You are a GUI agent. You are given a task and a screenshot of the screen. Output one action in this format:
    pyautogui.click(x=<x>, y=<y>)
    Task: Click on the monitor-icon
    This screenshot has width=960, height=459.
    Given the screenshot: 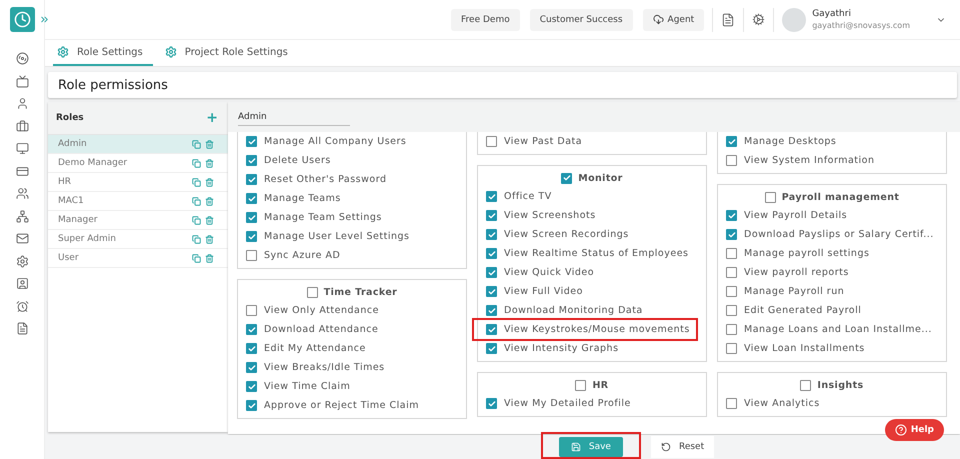 What is the action you would take?
    pyautogui.click(x=22, y=148)
    